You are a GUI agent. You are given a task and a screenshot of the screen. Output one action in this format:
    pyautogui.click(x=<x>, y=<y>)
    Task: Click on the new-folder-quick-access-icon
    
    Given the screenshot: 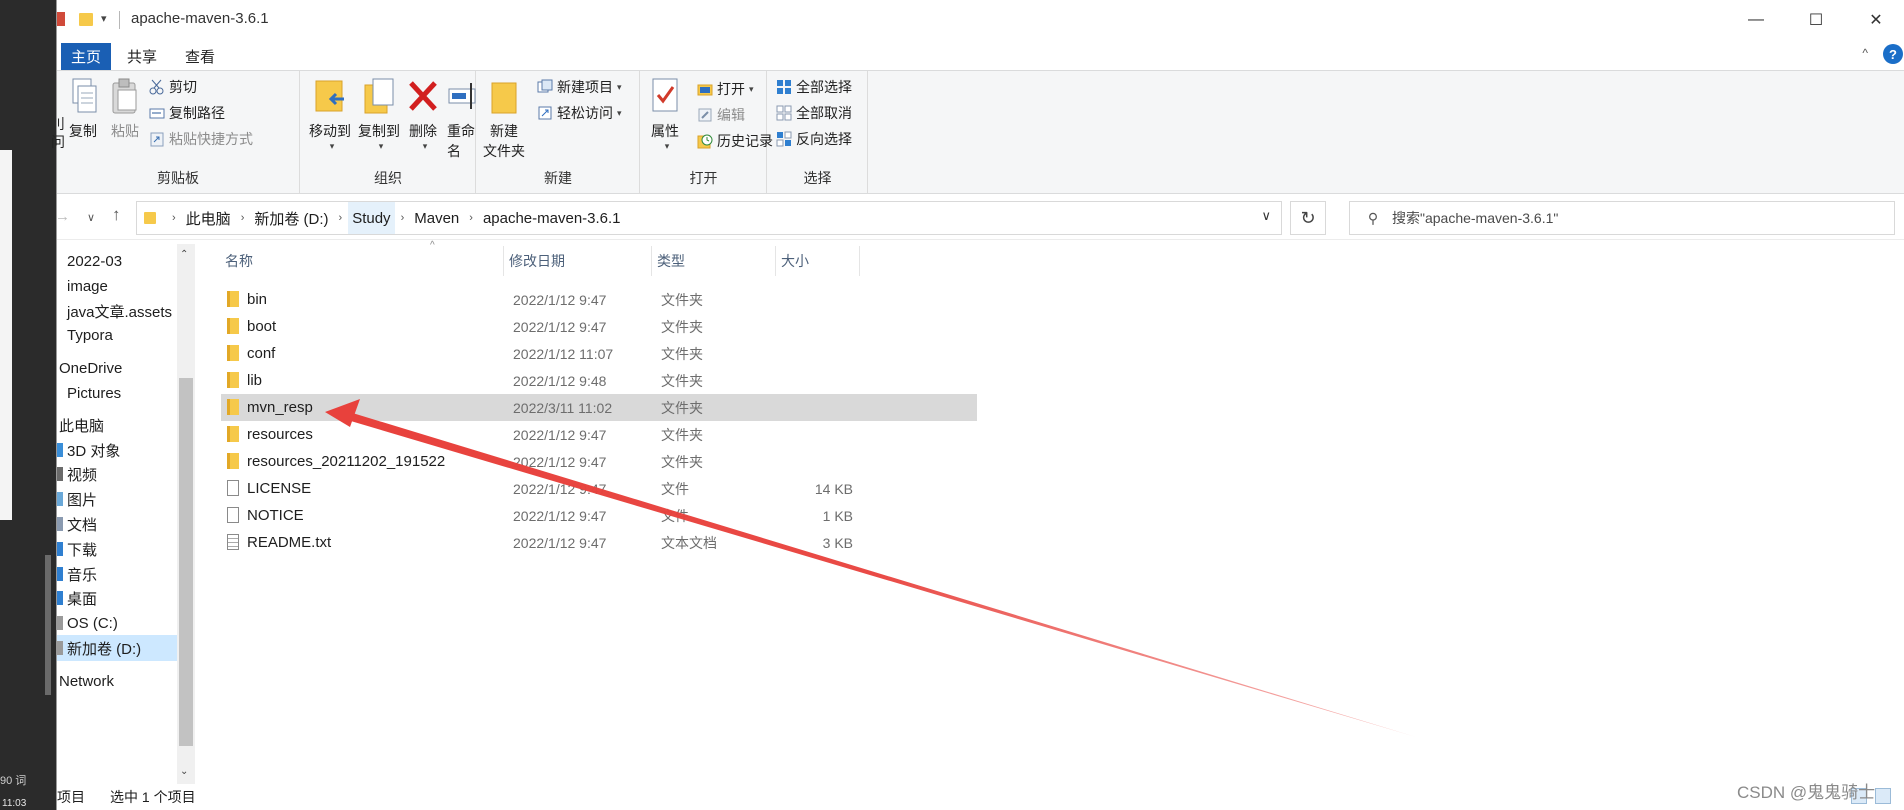 What is the action you would take?
    pyautogui.click(x=86, y=19)
    